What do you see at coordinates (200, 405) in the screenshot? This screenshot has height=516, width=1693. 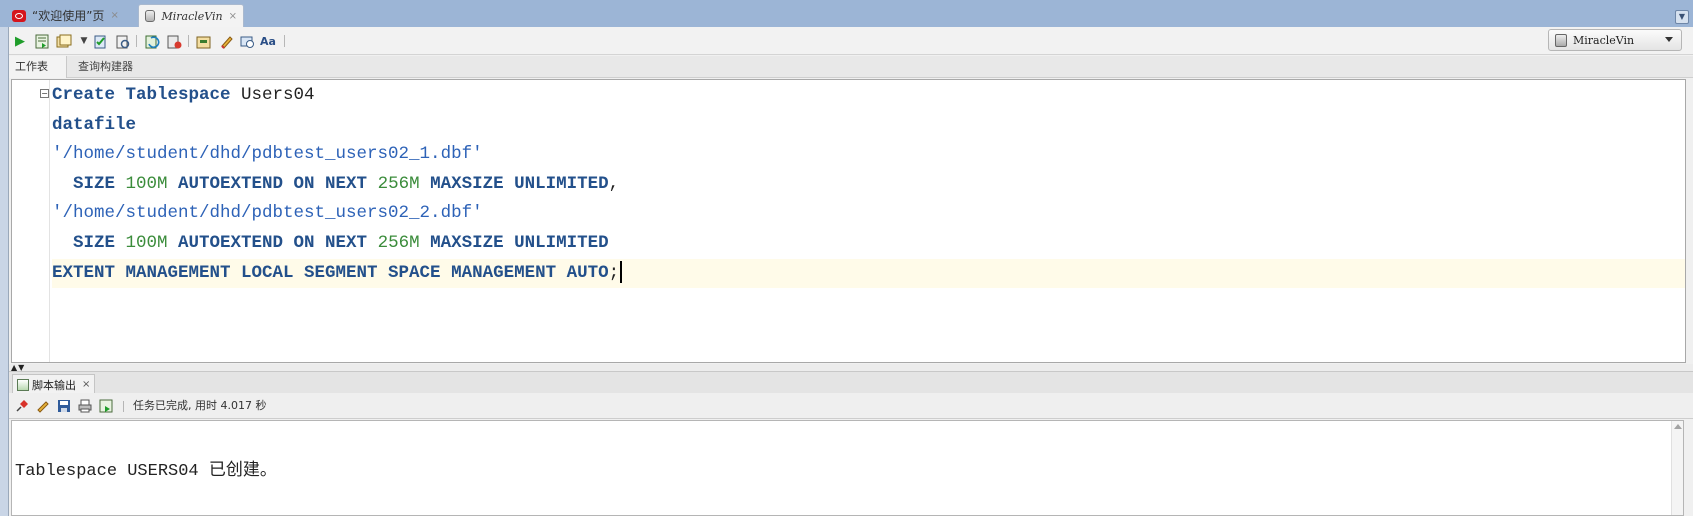 I see `task-status-text: 任务已完成, 用时 4.017 秒` at bounding box center [200, 405].